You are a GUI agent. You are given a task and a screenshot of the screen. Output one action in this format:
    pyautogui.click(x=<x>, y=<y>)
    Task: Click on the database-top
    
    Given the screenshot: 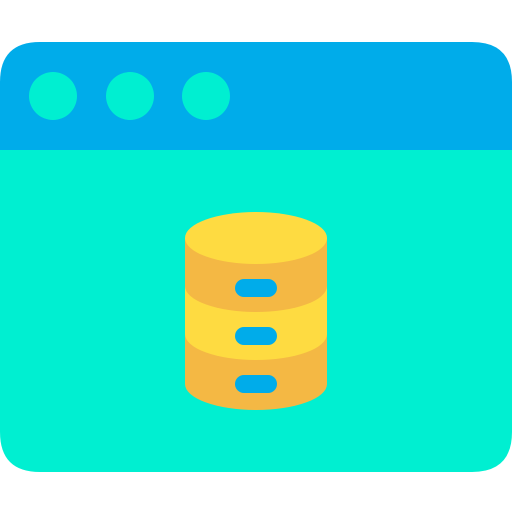 What is the action you would take?
    pyautogui.click(x=256, y=238)
    